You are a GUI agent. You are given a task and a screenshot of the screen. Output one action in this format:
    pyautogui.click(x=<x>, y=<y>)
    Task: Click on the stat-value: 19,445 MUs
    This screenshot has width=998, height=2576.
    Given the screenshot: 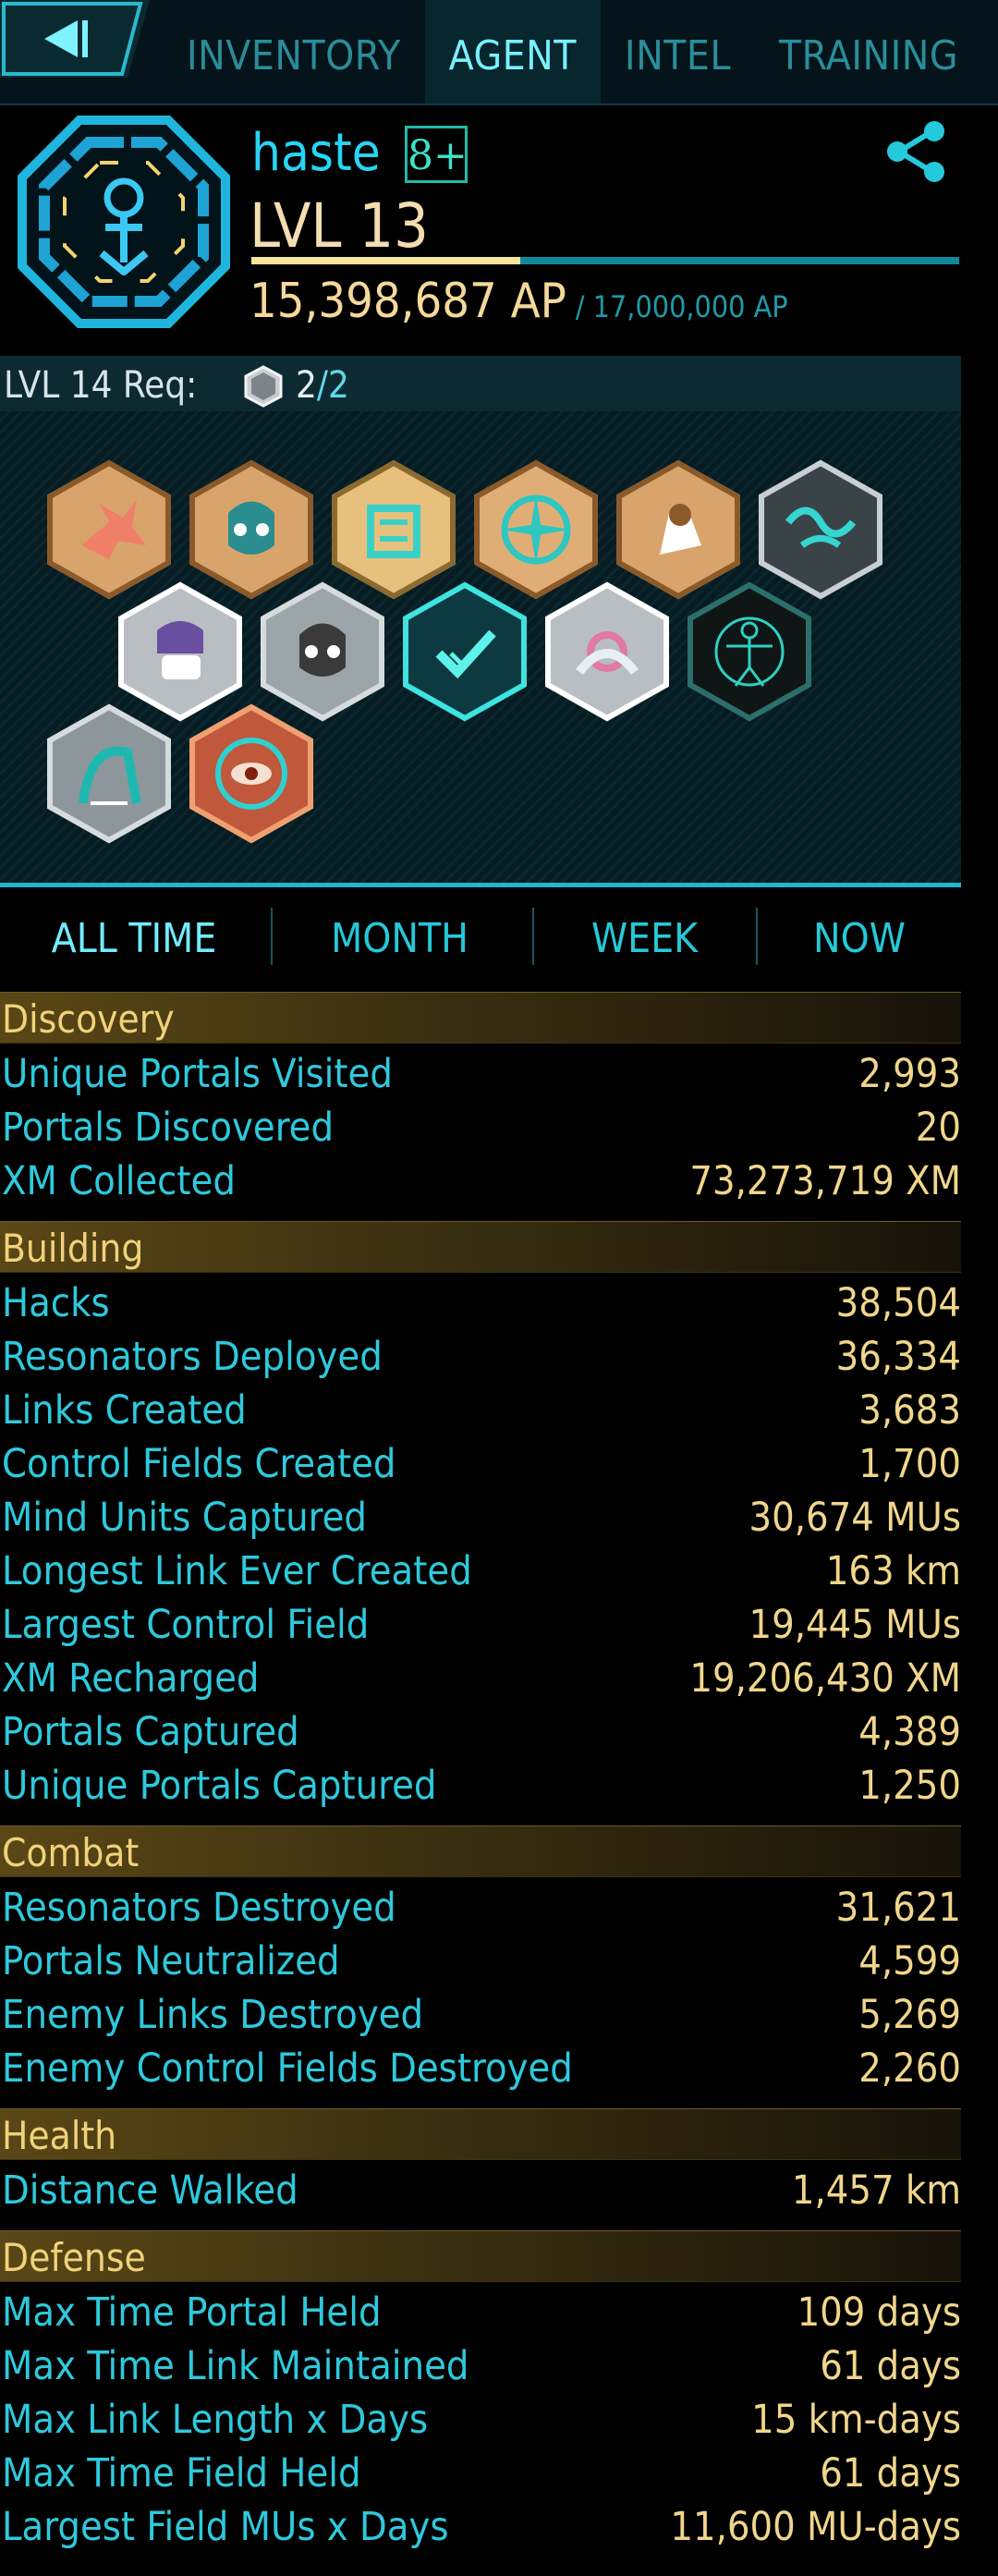 What is the action you would take?
    pyautogui.click(x=854, y=1625)
    